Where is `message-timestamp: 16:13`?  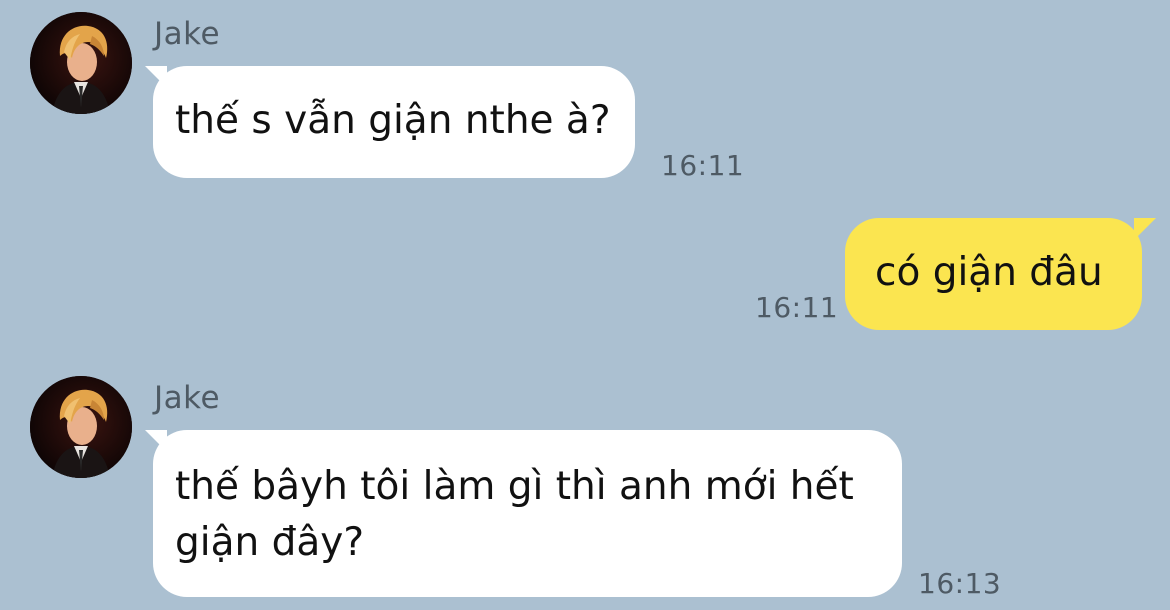 message-timestamp: 16:13 is located at coordinates (960, 583).